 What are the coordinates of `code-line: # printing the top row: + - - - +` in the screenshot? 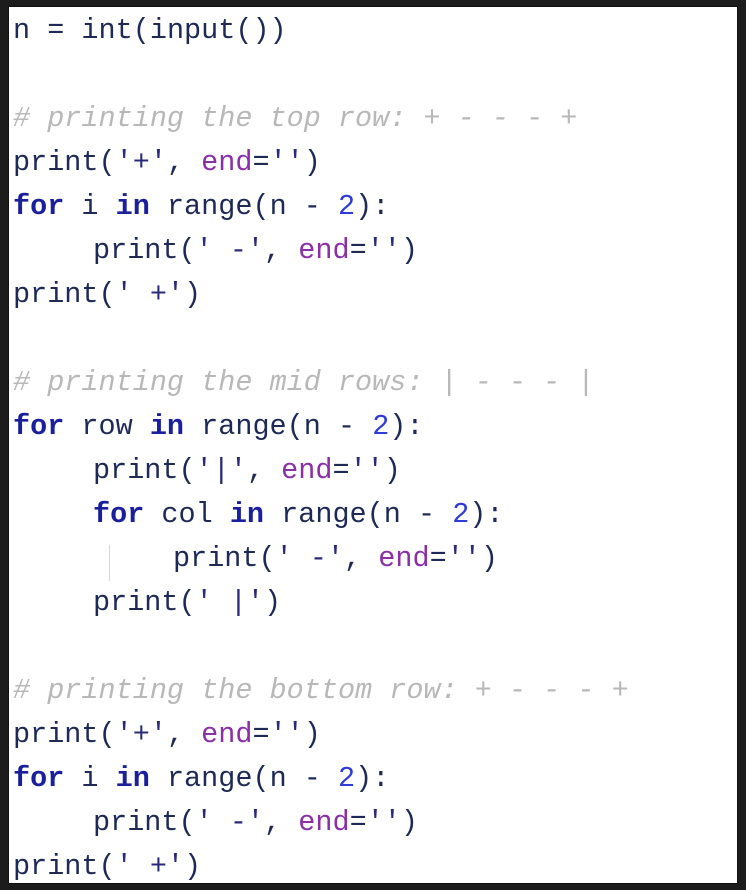 It's located at (321, 119).